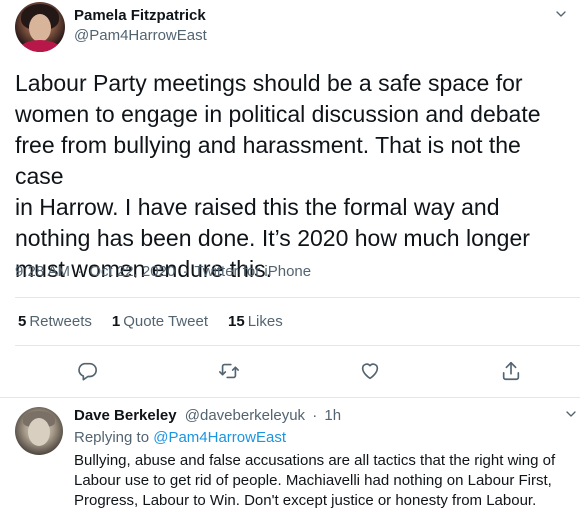 Image resolution: width=580 pixels, height=518 pixels. What do you see at coordinates (60, 321) in the screenshot?
I see `retweets-label: Retweets` at bounding box center [60, 321].